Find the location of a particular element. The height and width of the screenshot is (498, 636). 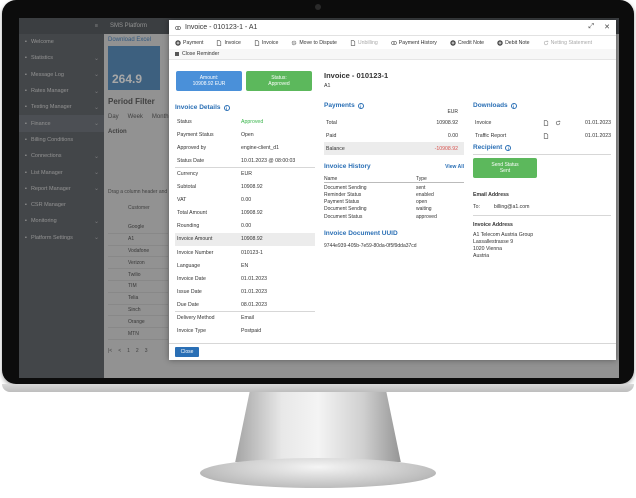

detail-key: Currency is located at coordinates (188, 173).